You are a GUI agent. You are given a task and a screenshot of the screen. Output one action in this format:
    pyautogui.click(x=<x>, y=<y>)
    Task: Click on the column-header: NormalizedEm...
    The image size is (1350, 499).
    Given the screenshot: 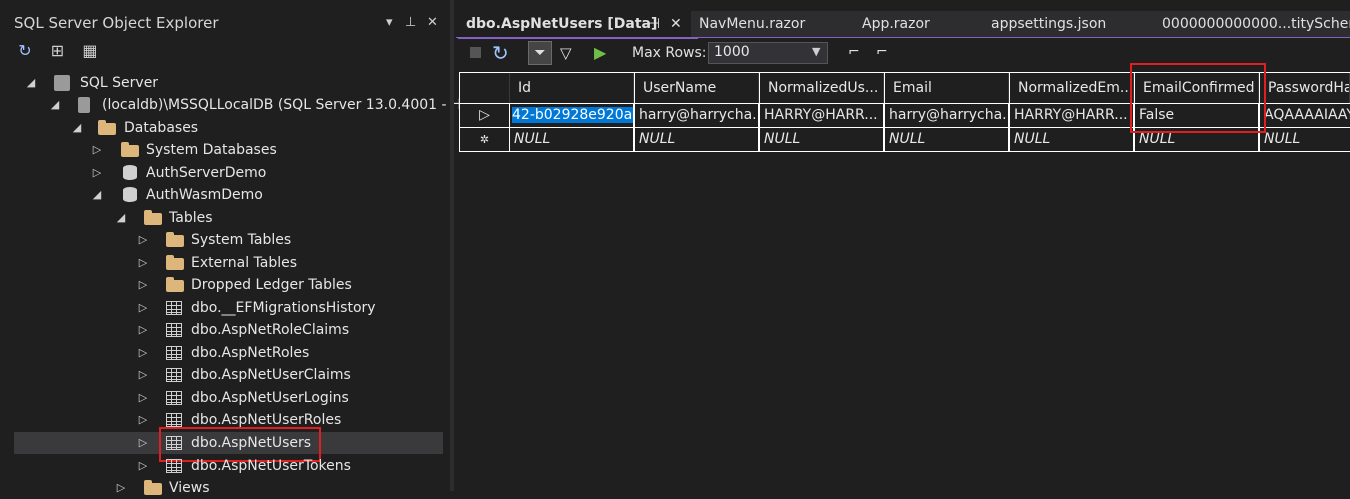 What is the action you would take?
    pyautogui.click(x=1072, y=88)
    